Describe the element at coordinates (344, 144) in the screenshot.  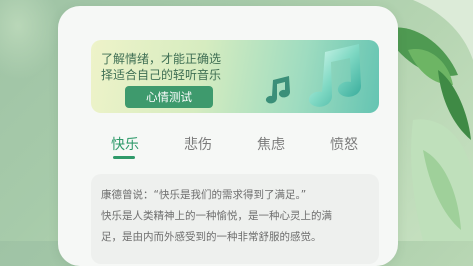
I see `tab-angry: 愤怒` at that location.